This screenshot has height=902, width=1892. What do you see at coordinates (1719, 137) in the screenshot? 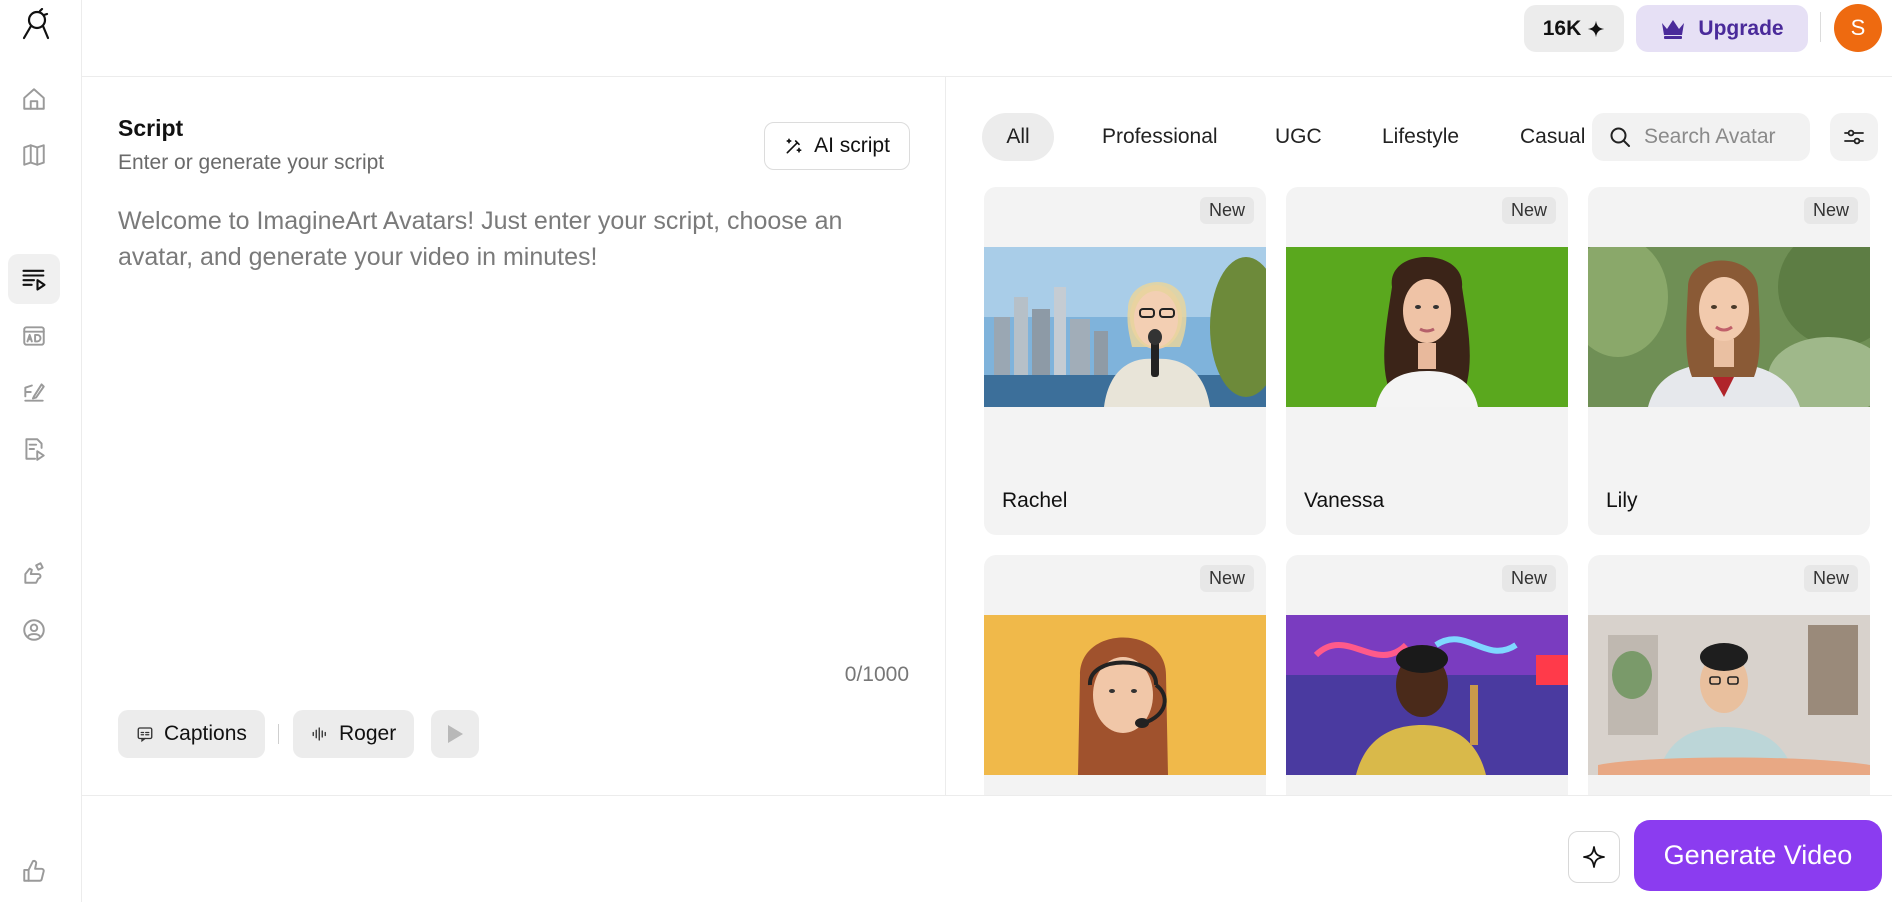
I see `search-input` at bounding box center [1719, 137].